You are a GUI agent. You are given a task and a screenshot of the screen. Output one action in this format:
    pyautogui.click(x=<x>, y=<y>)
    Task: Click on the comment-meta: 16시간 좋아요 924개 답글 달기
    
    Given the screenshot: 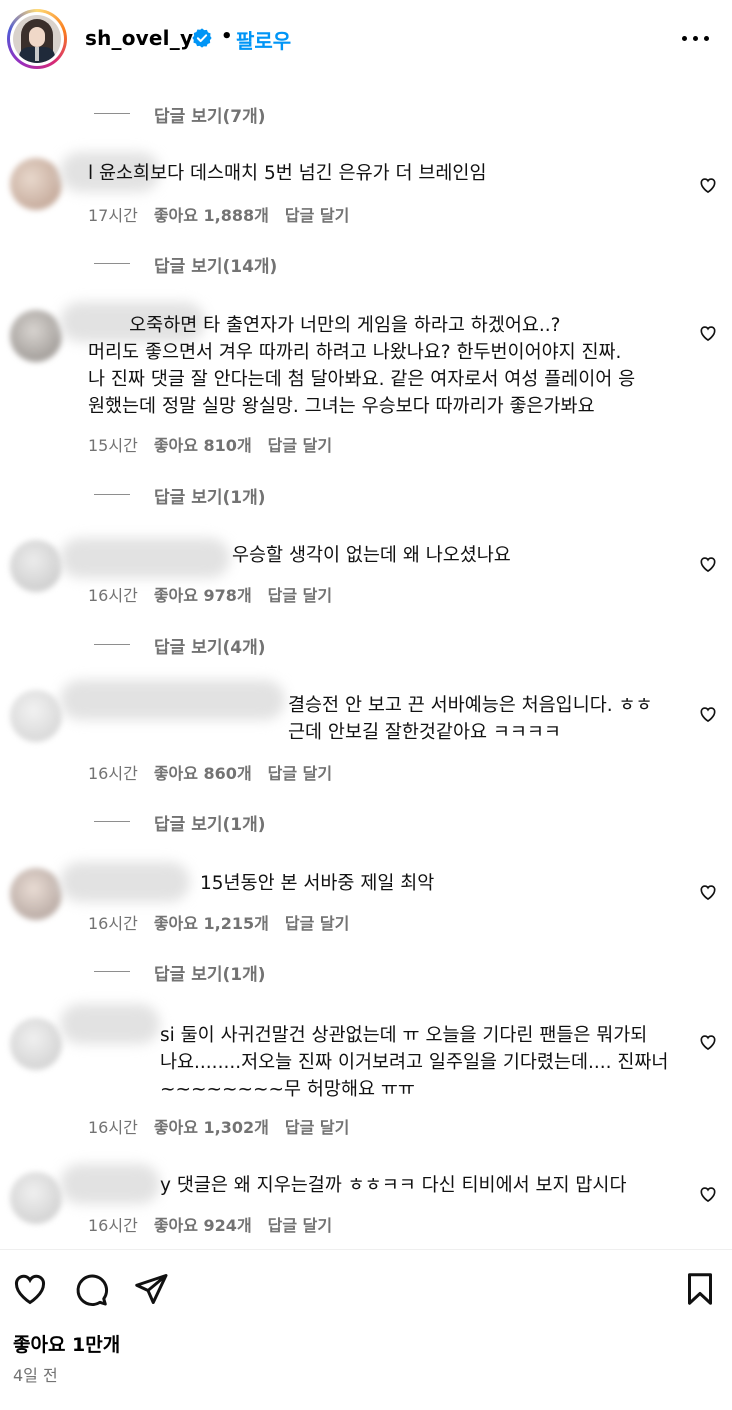 What is the action you would take?
    pyautogui.click(x=218, y=1224)
    